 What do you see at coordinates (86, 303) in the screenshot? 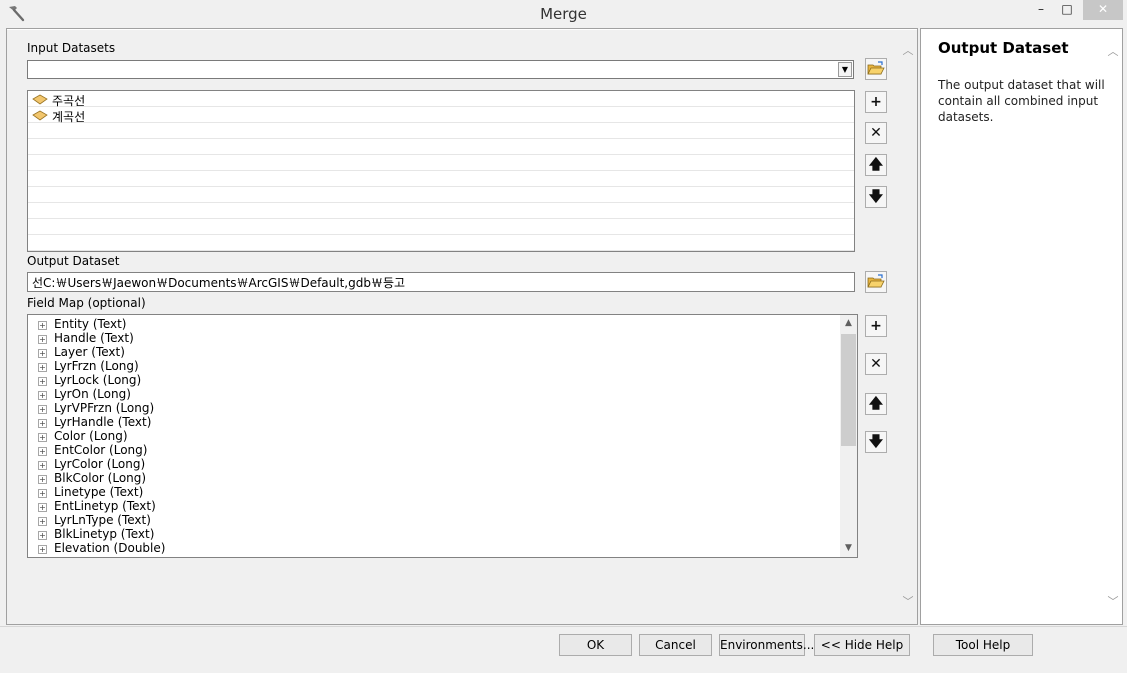
I see `field-map-label: Field Map (optional)` at bounding box center [86, 303].